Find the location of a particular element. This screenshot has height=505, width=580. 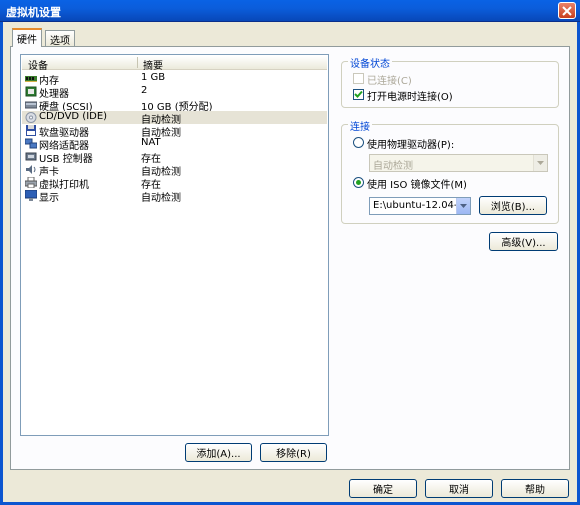

device-row-processor: 处理器 2 is located at coordinates (174, 92).